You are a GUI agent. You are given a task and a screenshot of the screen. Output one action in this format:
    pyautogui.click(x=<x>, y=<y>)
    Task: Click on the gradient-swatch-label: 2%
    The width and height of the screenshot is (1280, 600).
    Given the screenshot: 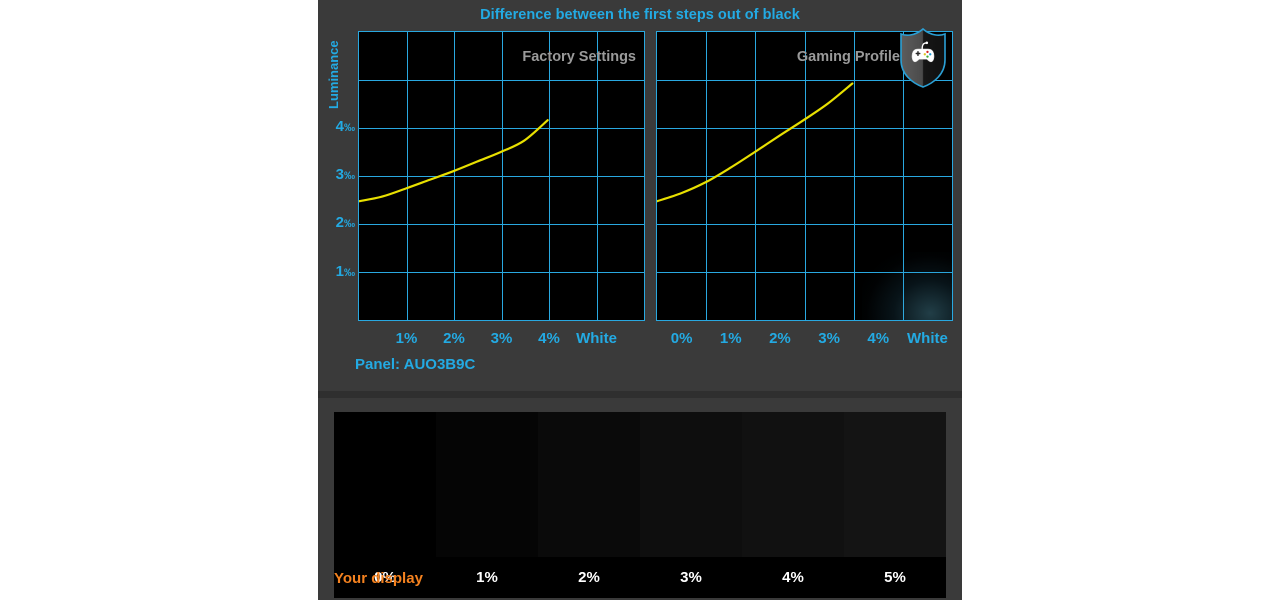 What is the action you would take?
    pyautogui.click(x=589, y=577)
    